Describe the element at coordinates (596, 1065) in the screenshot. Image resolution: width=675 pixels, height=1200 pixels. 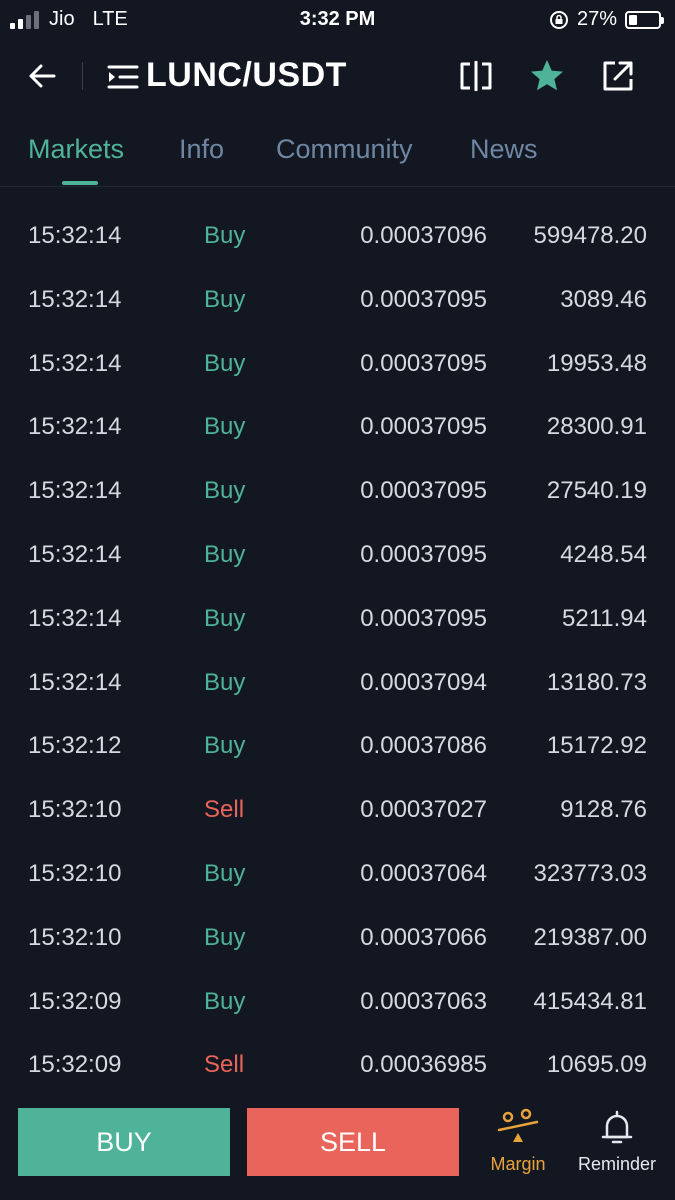
I see `trade-amount: 10695.09` at that location.